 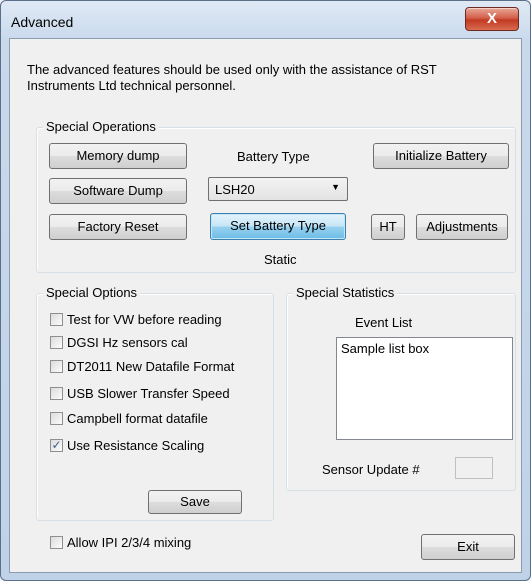 What do you see at coordinates (137, 418) in the screenshot?
I see `checkbox-label: Campbell format datafile` at bounding box center [137, 418].